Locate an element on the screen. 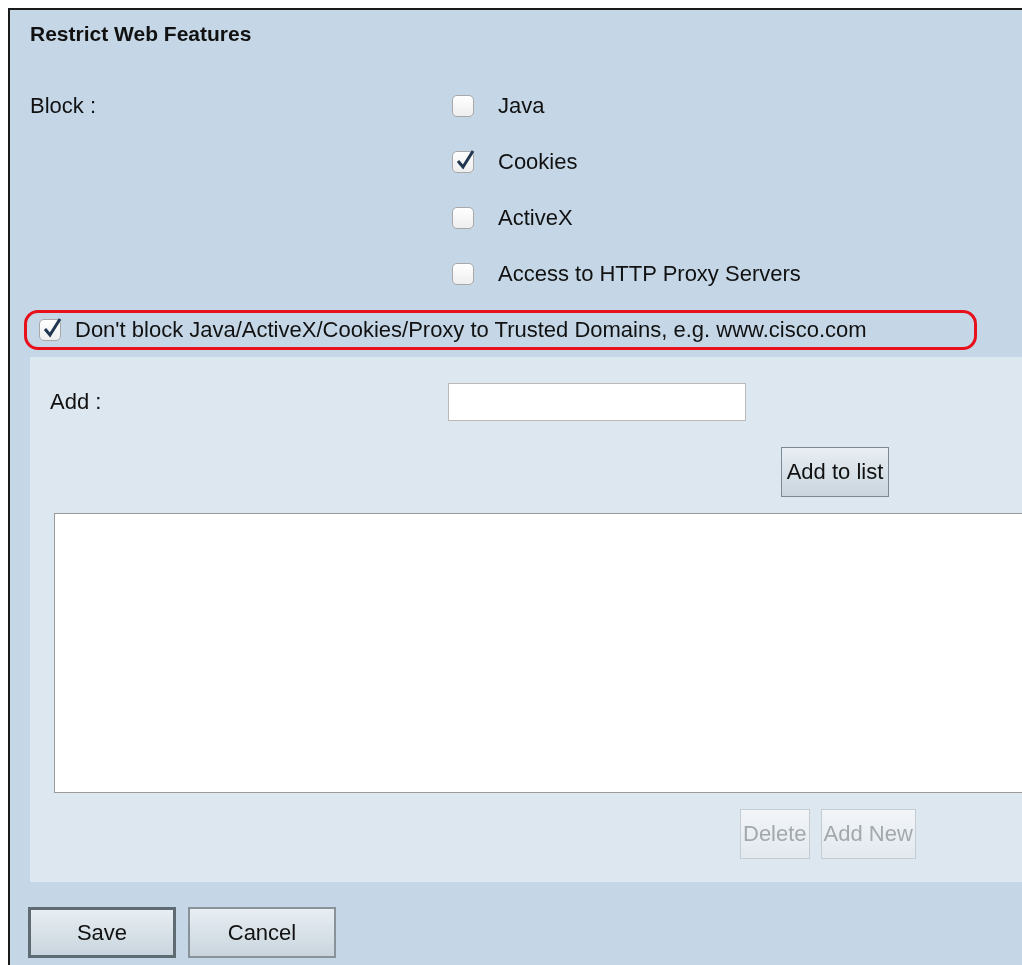 The height and width of the screenshot is (965, 1022). block-label: Block : is located at coordinates (64, 106).